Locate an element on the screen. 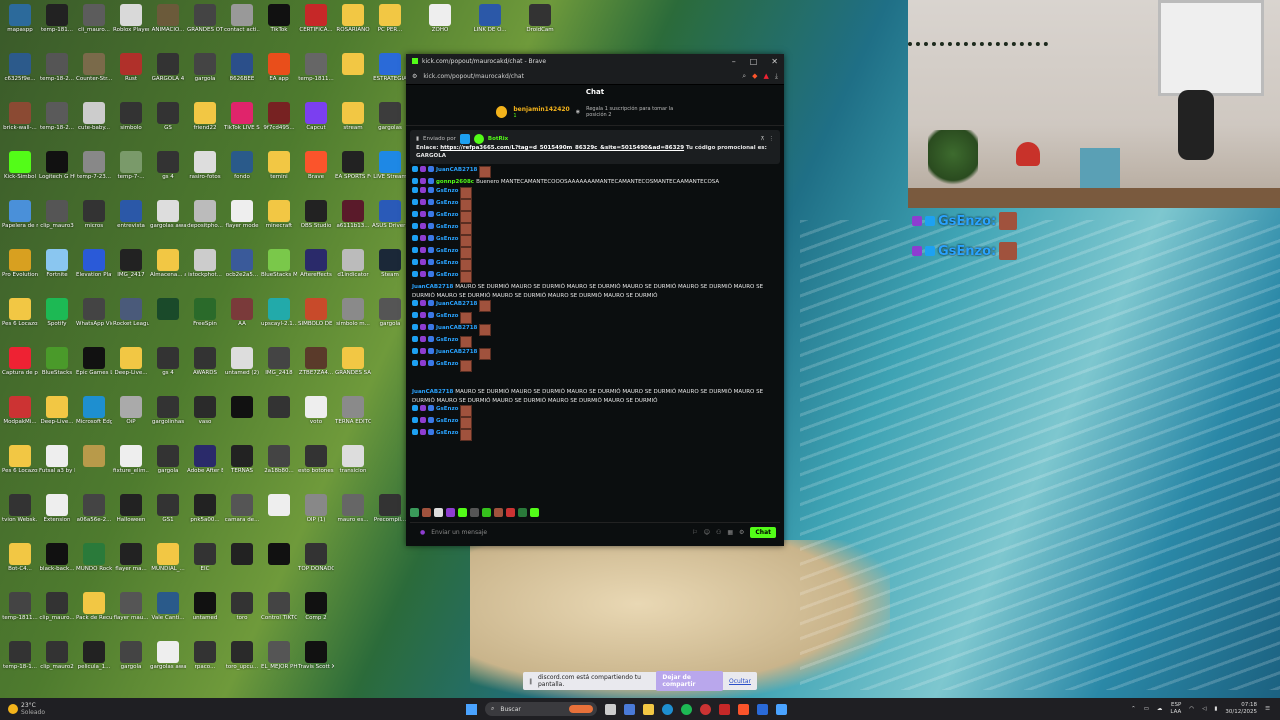  desktop-icon: OBS Studio is located at coordinates (316, 222).